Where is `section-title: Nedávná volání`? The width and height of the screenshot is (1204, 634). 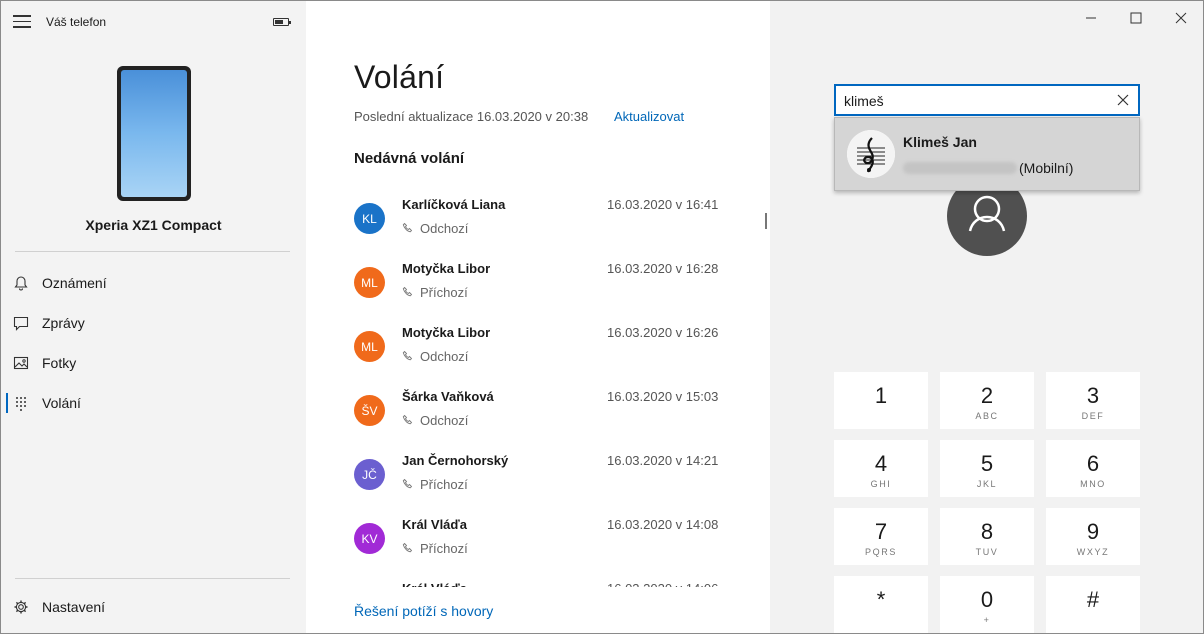
section-title: Nedávná volání is located at coordinates (409, 158).